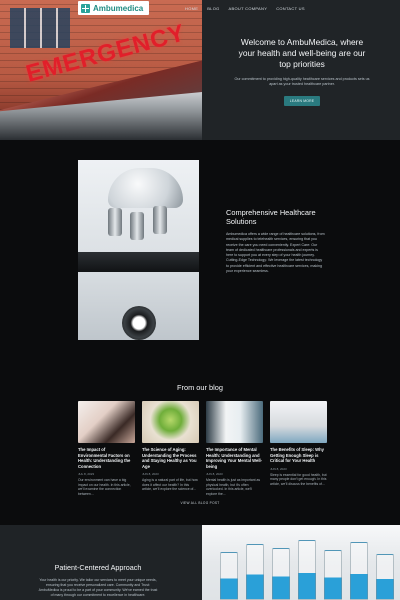  Describe the element at coordinates (138, 262) in the screenshot. I see `microscope-stage` at that location.